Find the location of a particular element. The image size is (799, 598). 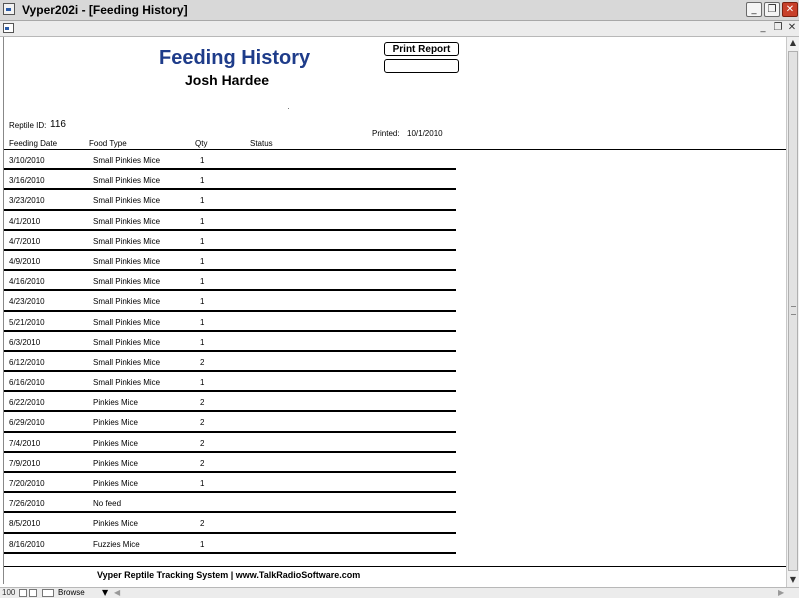

blank-field is located at coordinates (421, 66).